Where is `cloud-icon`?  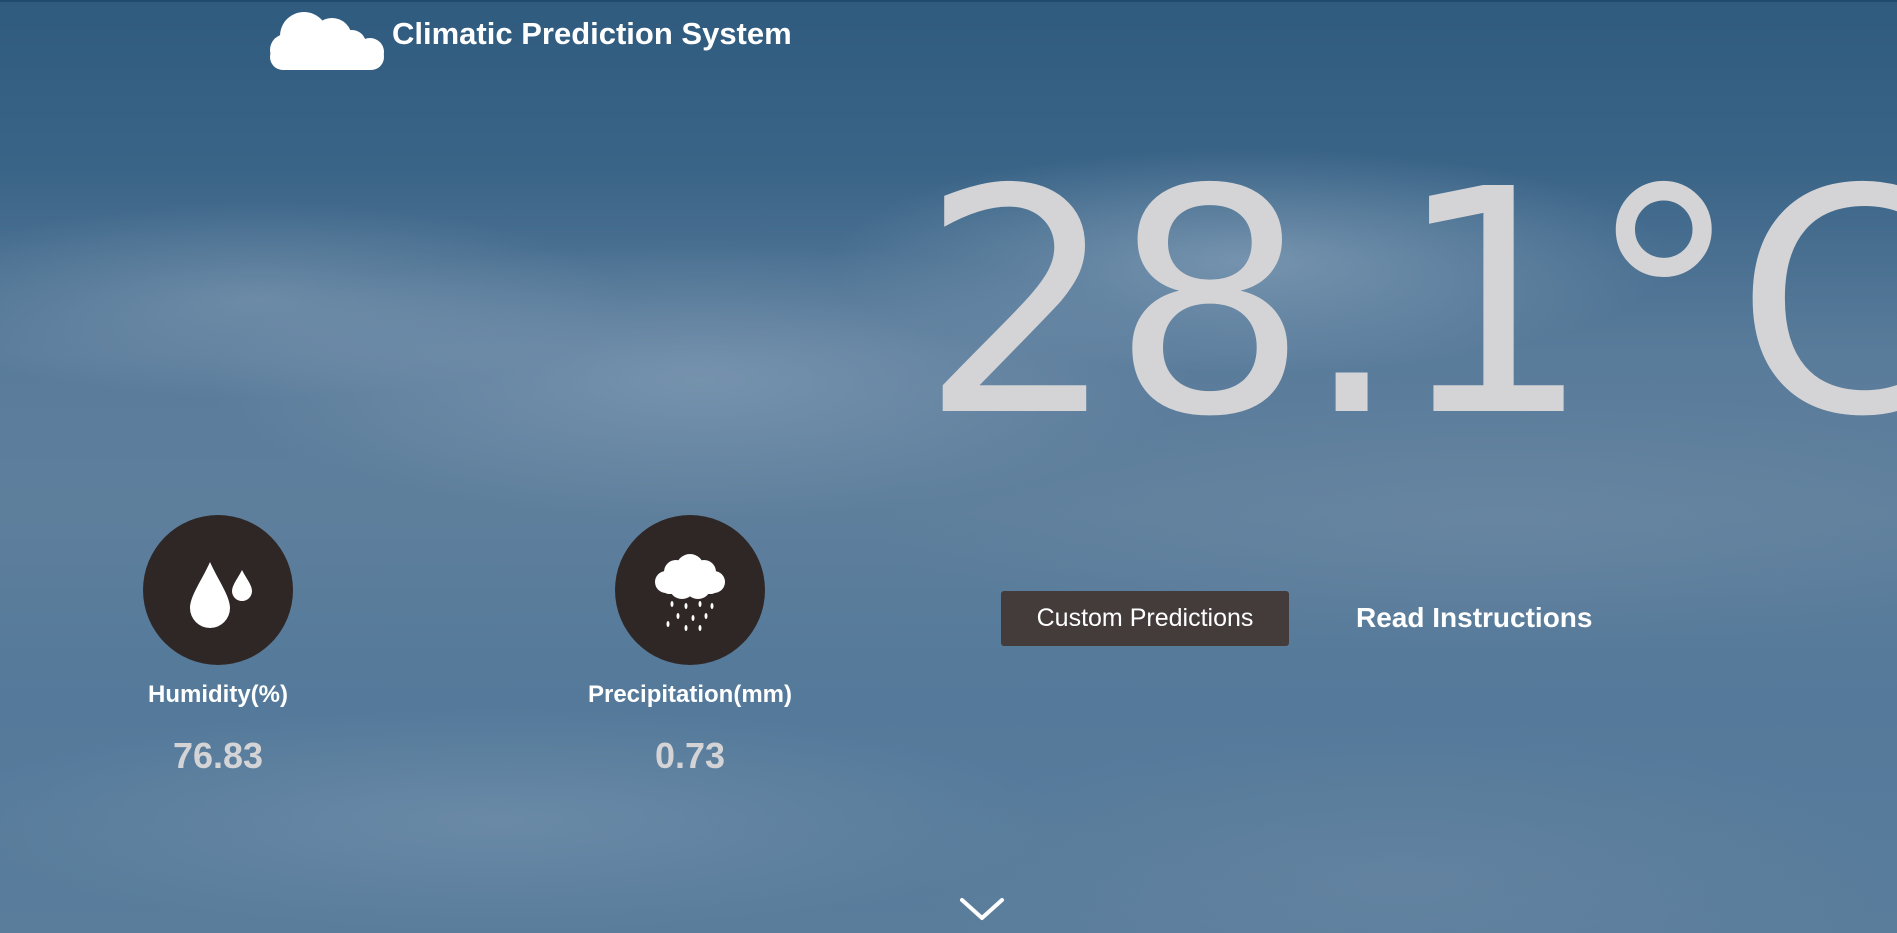 cloud-icon is located at coordinates (327, 41).